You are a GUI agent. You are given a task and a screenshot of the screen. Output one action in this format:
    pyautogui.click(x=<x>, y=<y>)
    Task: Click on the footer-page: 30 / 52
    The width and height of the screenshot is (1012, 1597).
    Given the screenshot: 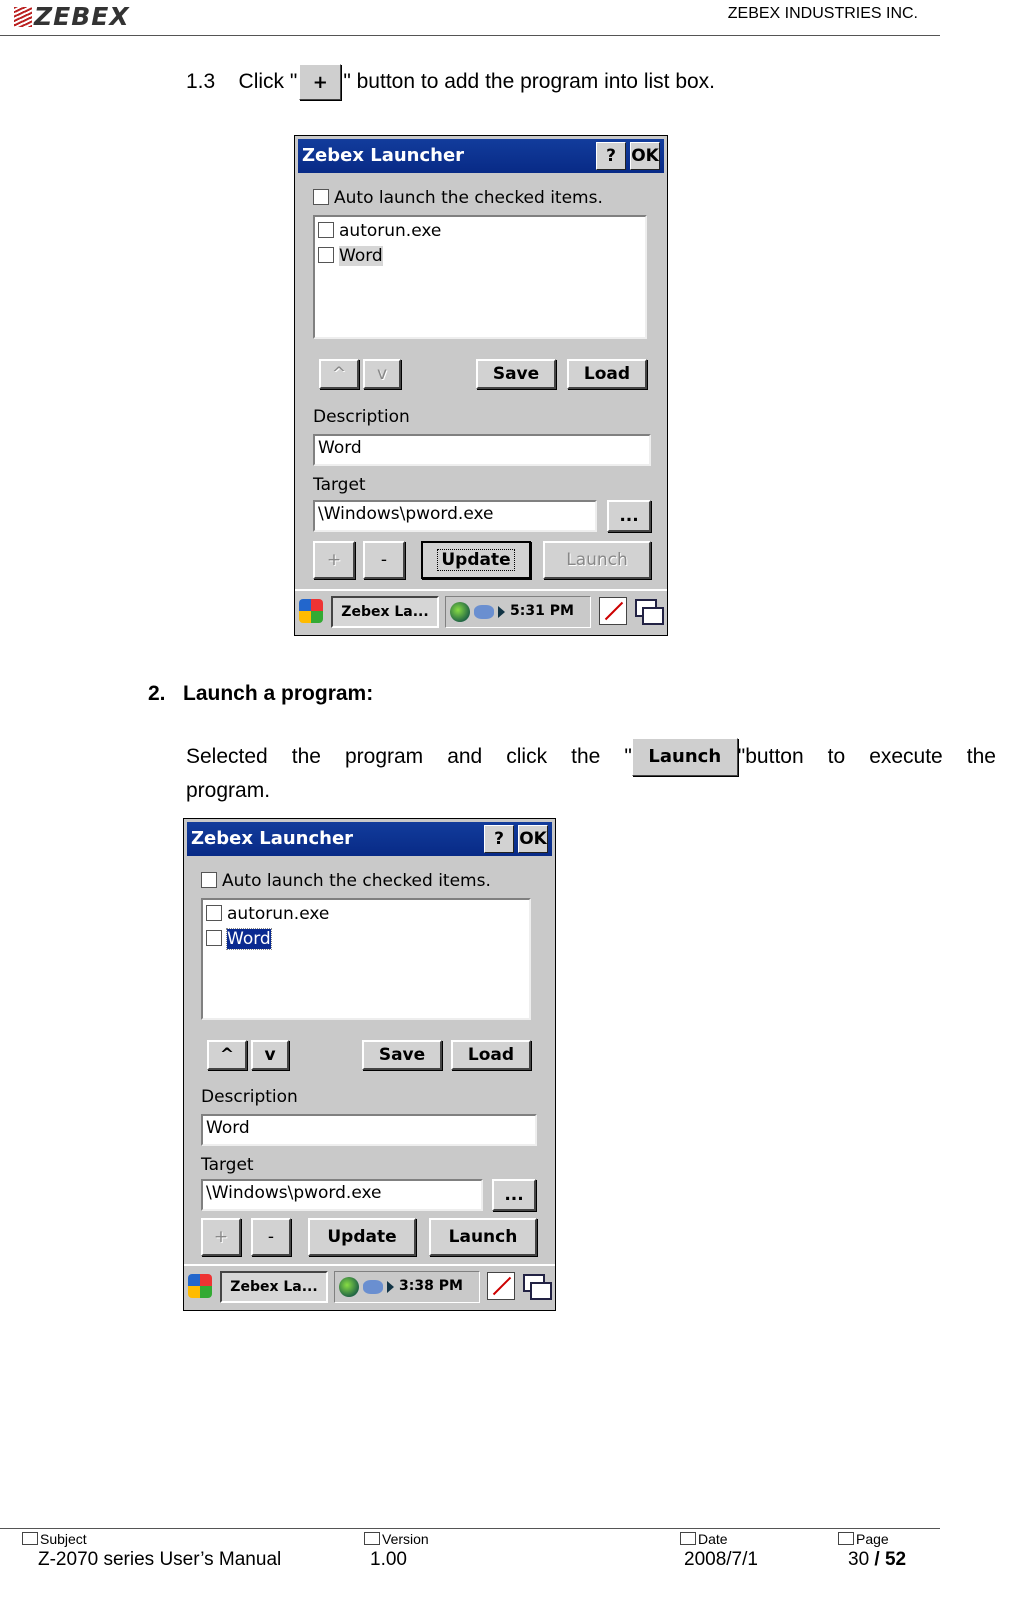 What is the action you would take?
    pyautogui.click(x=877, y=1559)
    